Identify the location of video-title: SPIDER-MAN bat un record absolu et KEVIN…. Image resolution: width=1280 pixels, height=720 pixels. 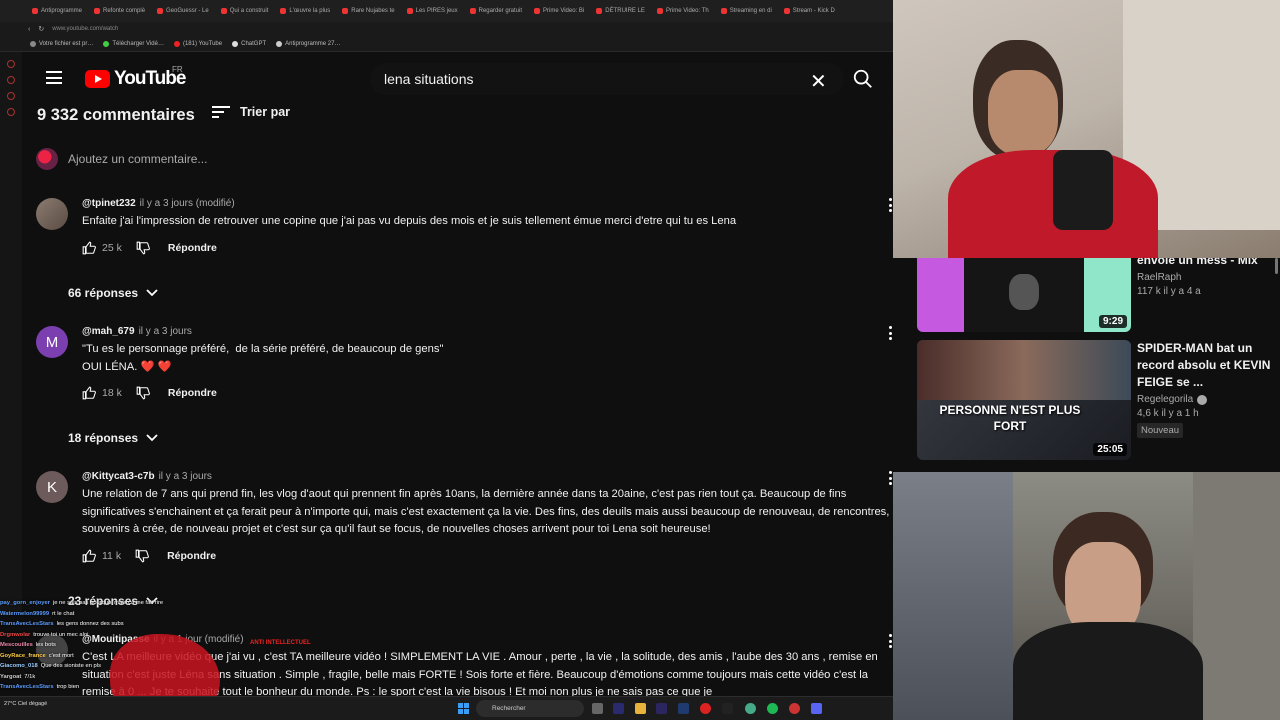
(1205, 365).